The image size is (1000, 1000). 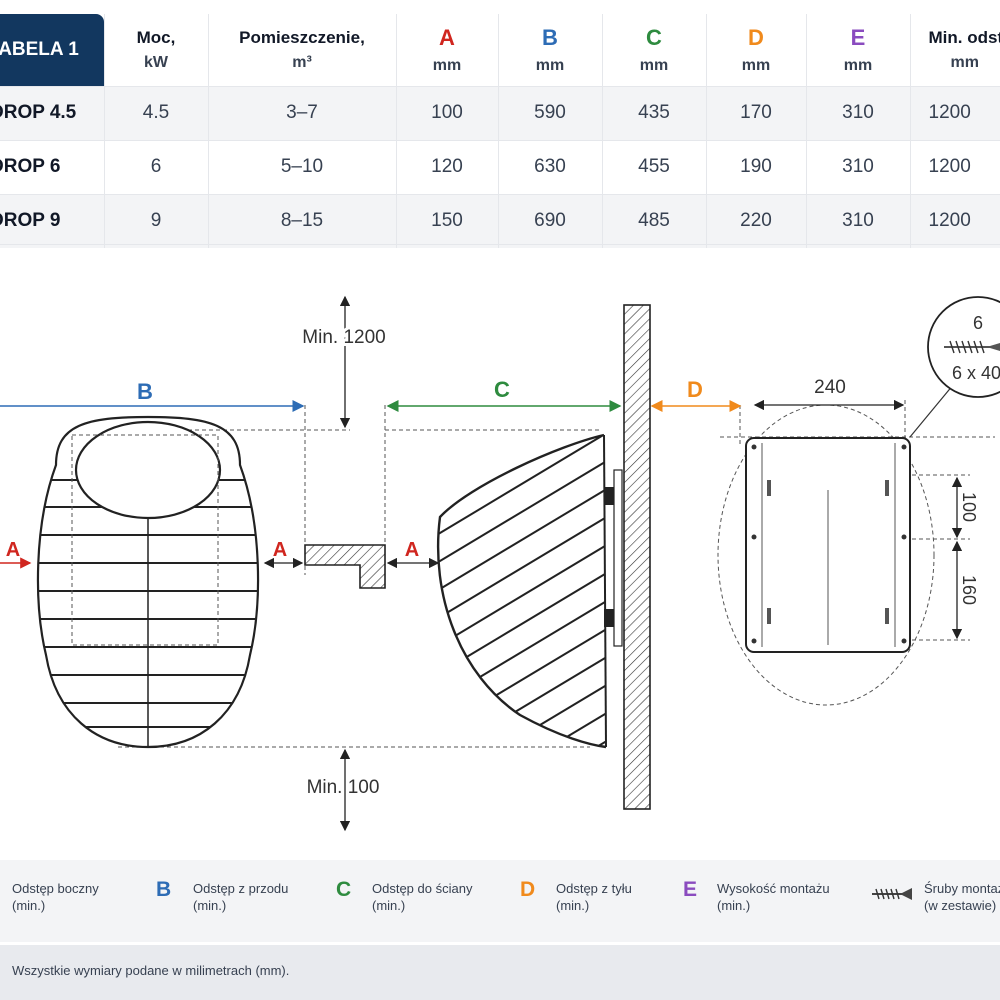 What do you see at coordinates (976, 373) in the screenshot?
I see `screw-dim-2-label: 6 x 40` at bounding box center [976, 373].